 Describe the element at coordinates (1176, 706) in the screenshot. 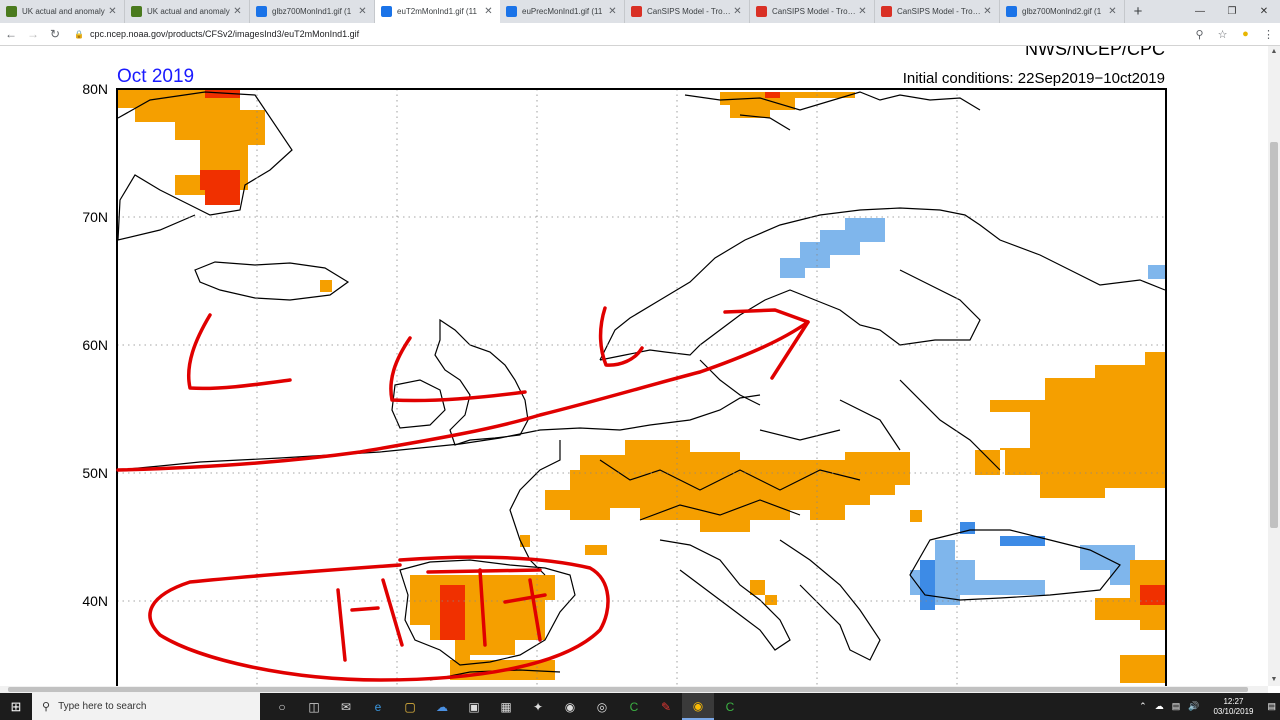

I see `network-icon: ▤` at that location.